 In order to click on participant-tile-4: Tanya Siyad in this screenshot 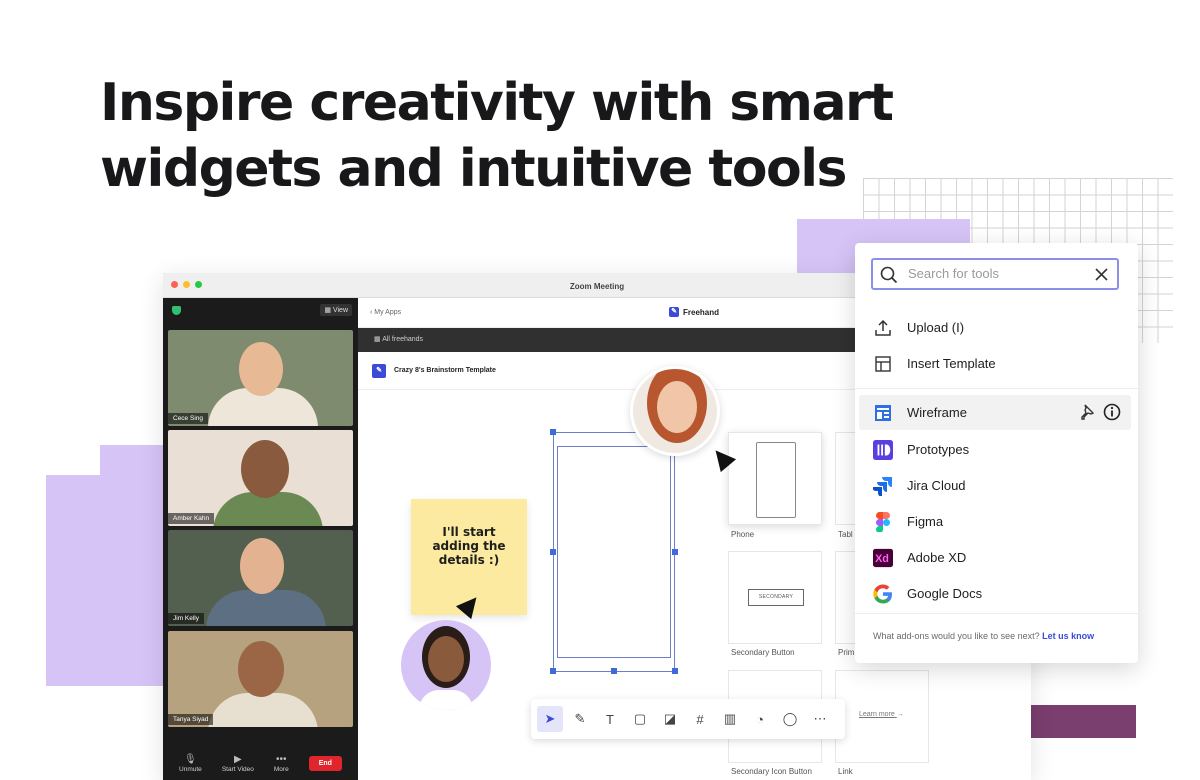, I will do `click(260, 679)`.